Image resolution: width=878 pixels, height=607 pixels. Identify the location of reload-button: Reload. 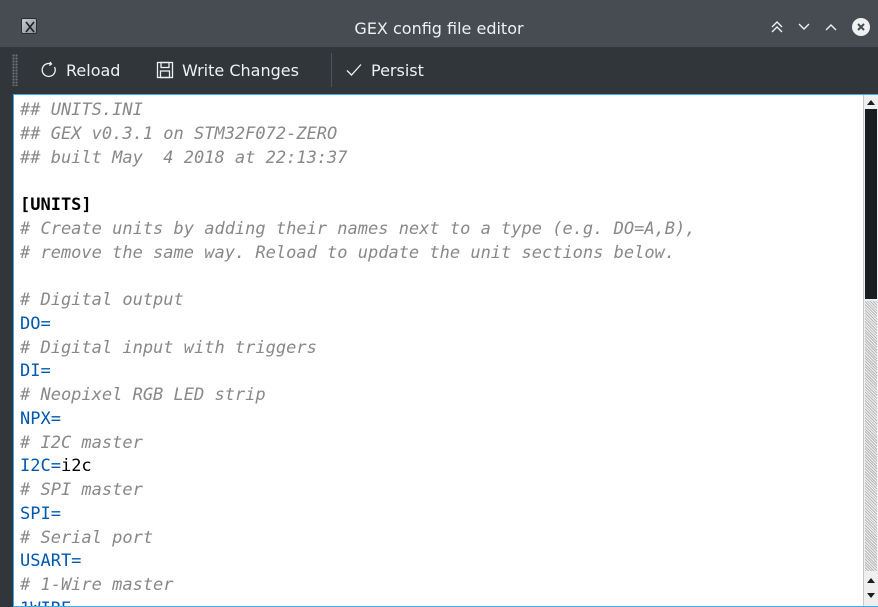
(80, 70).